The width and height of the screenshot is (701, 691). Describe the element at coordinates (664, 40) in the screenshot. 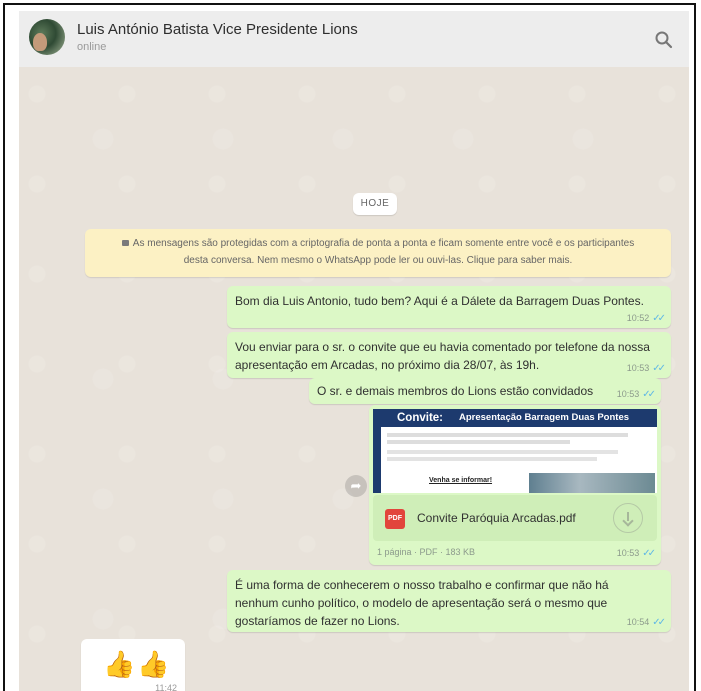

I see `search-icon` at that location.